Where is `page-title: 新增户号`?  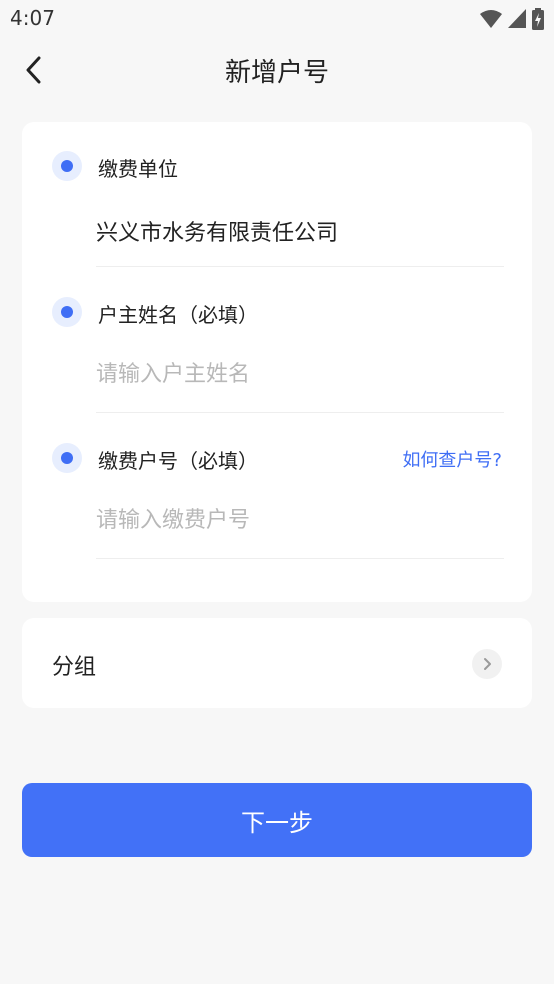 page-title: 新增户号 is located at coordinates (276, 73).